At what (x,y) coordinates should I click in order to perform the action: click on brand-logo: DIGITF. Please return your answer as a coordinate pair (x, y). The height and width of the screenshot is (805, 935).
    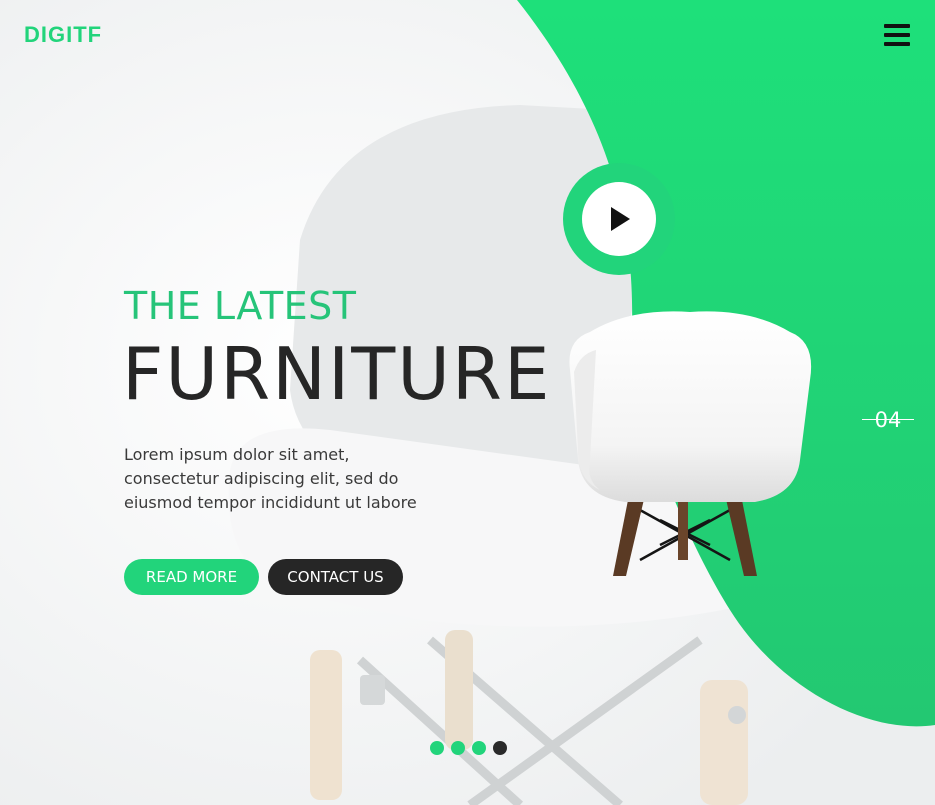
    Looking at the image, I should click on (63, 35).